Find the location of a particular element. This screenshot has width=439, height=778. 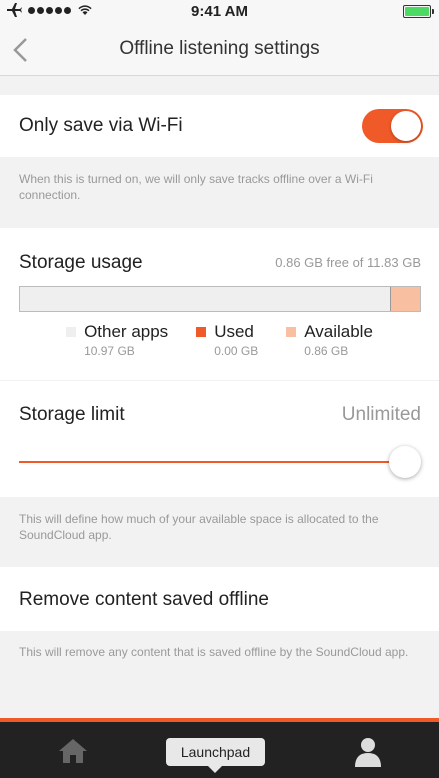

storage-limit-section: Storage limit Unlimited is located at coordinates (219, 439).